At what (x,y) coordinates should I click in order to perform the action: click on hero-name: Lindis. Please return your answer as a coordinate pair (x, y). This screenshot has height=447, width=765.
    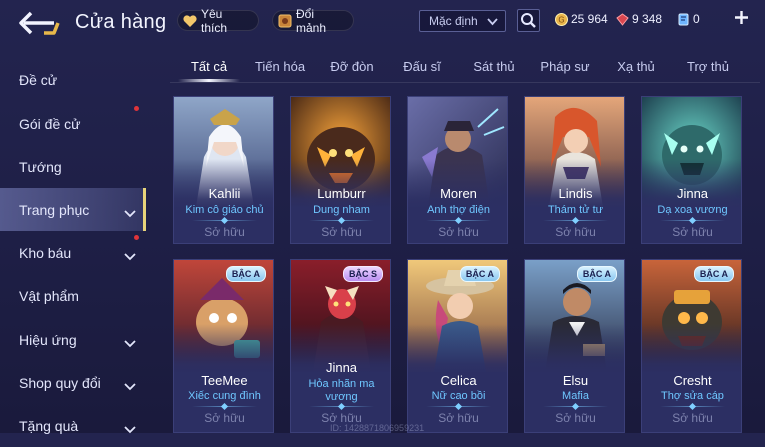
    Looking at the image, I should click on (575, 193).